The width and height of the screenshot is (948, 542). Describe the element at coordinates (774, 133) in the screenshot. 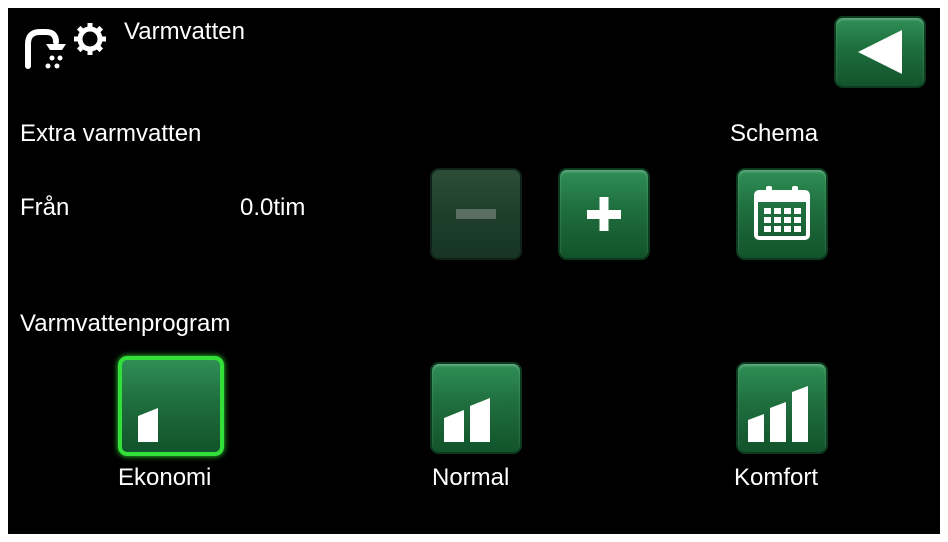

I see `schedule-label: Schema` at that location.